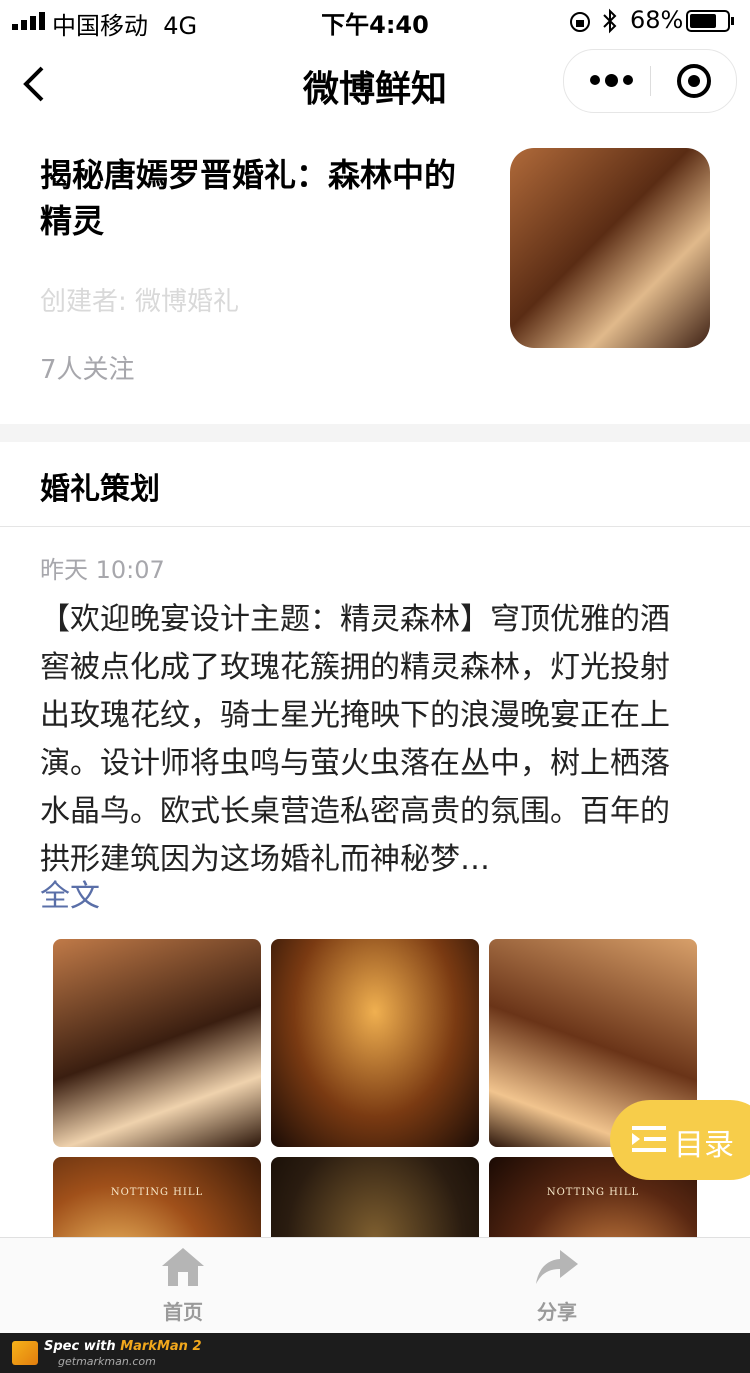 Image resolution: width=750 pixels, height=1373 pixels. I want to click on post-timestamp: 昨天 10:07, so click(102, 570).